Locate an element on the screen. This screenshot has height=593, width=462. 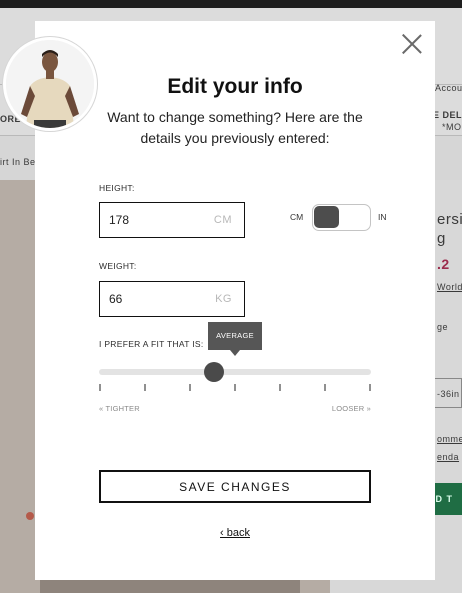
fit-looser-label: LOOSER » is located at coordinates (351, 408).